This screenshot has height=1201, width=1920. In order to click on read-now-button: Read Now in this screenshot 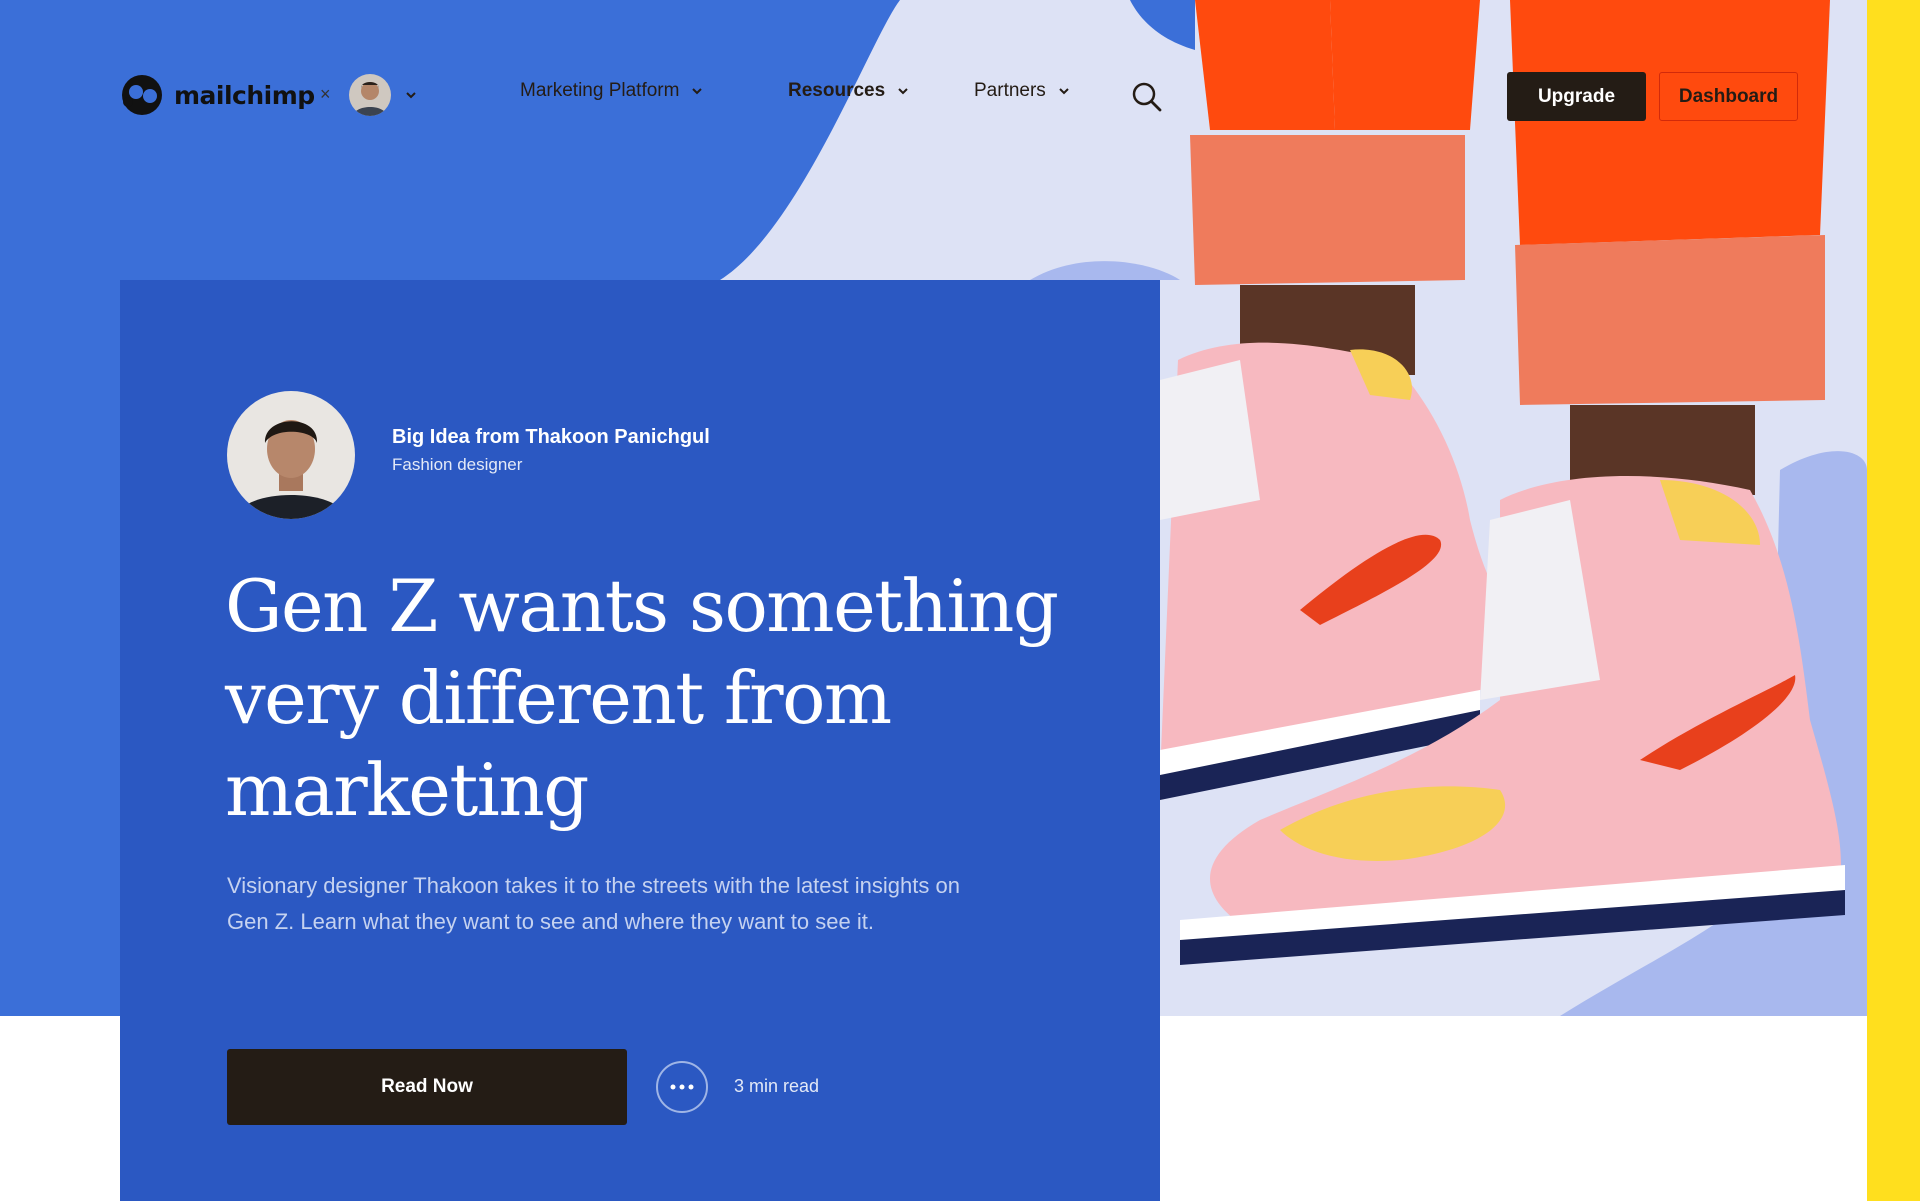, I will do `click(427, 1087)`.